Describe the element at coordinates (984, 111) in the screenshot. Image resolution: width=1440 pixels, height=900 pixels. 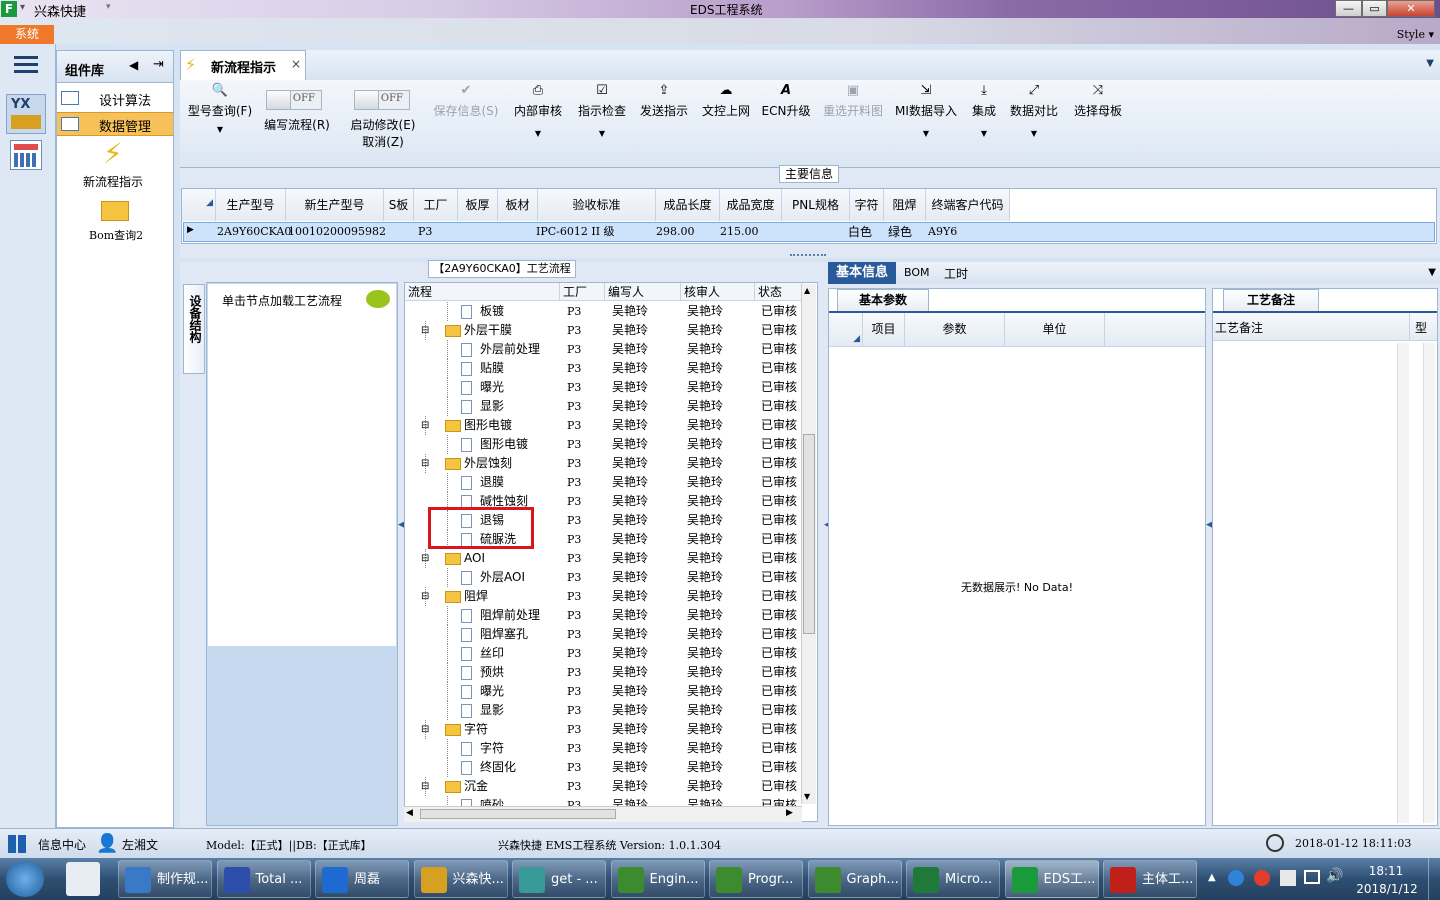
I see `integrate-button: ⤓ 集成 ▼` at that location.